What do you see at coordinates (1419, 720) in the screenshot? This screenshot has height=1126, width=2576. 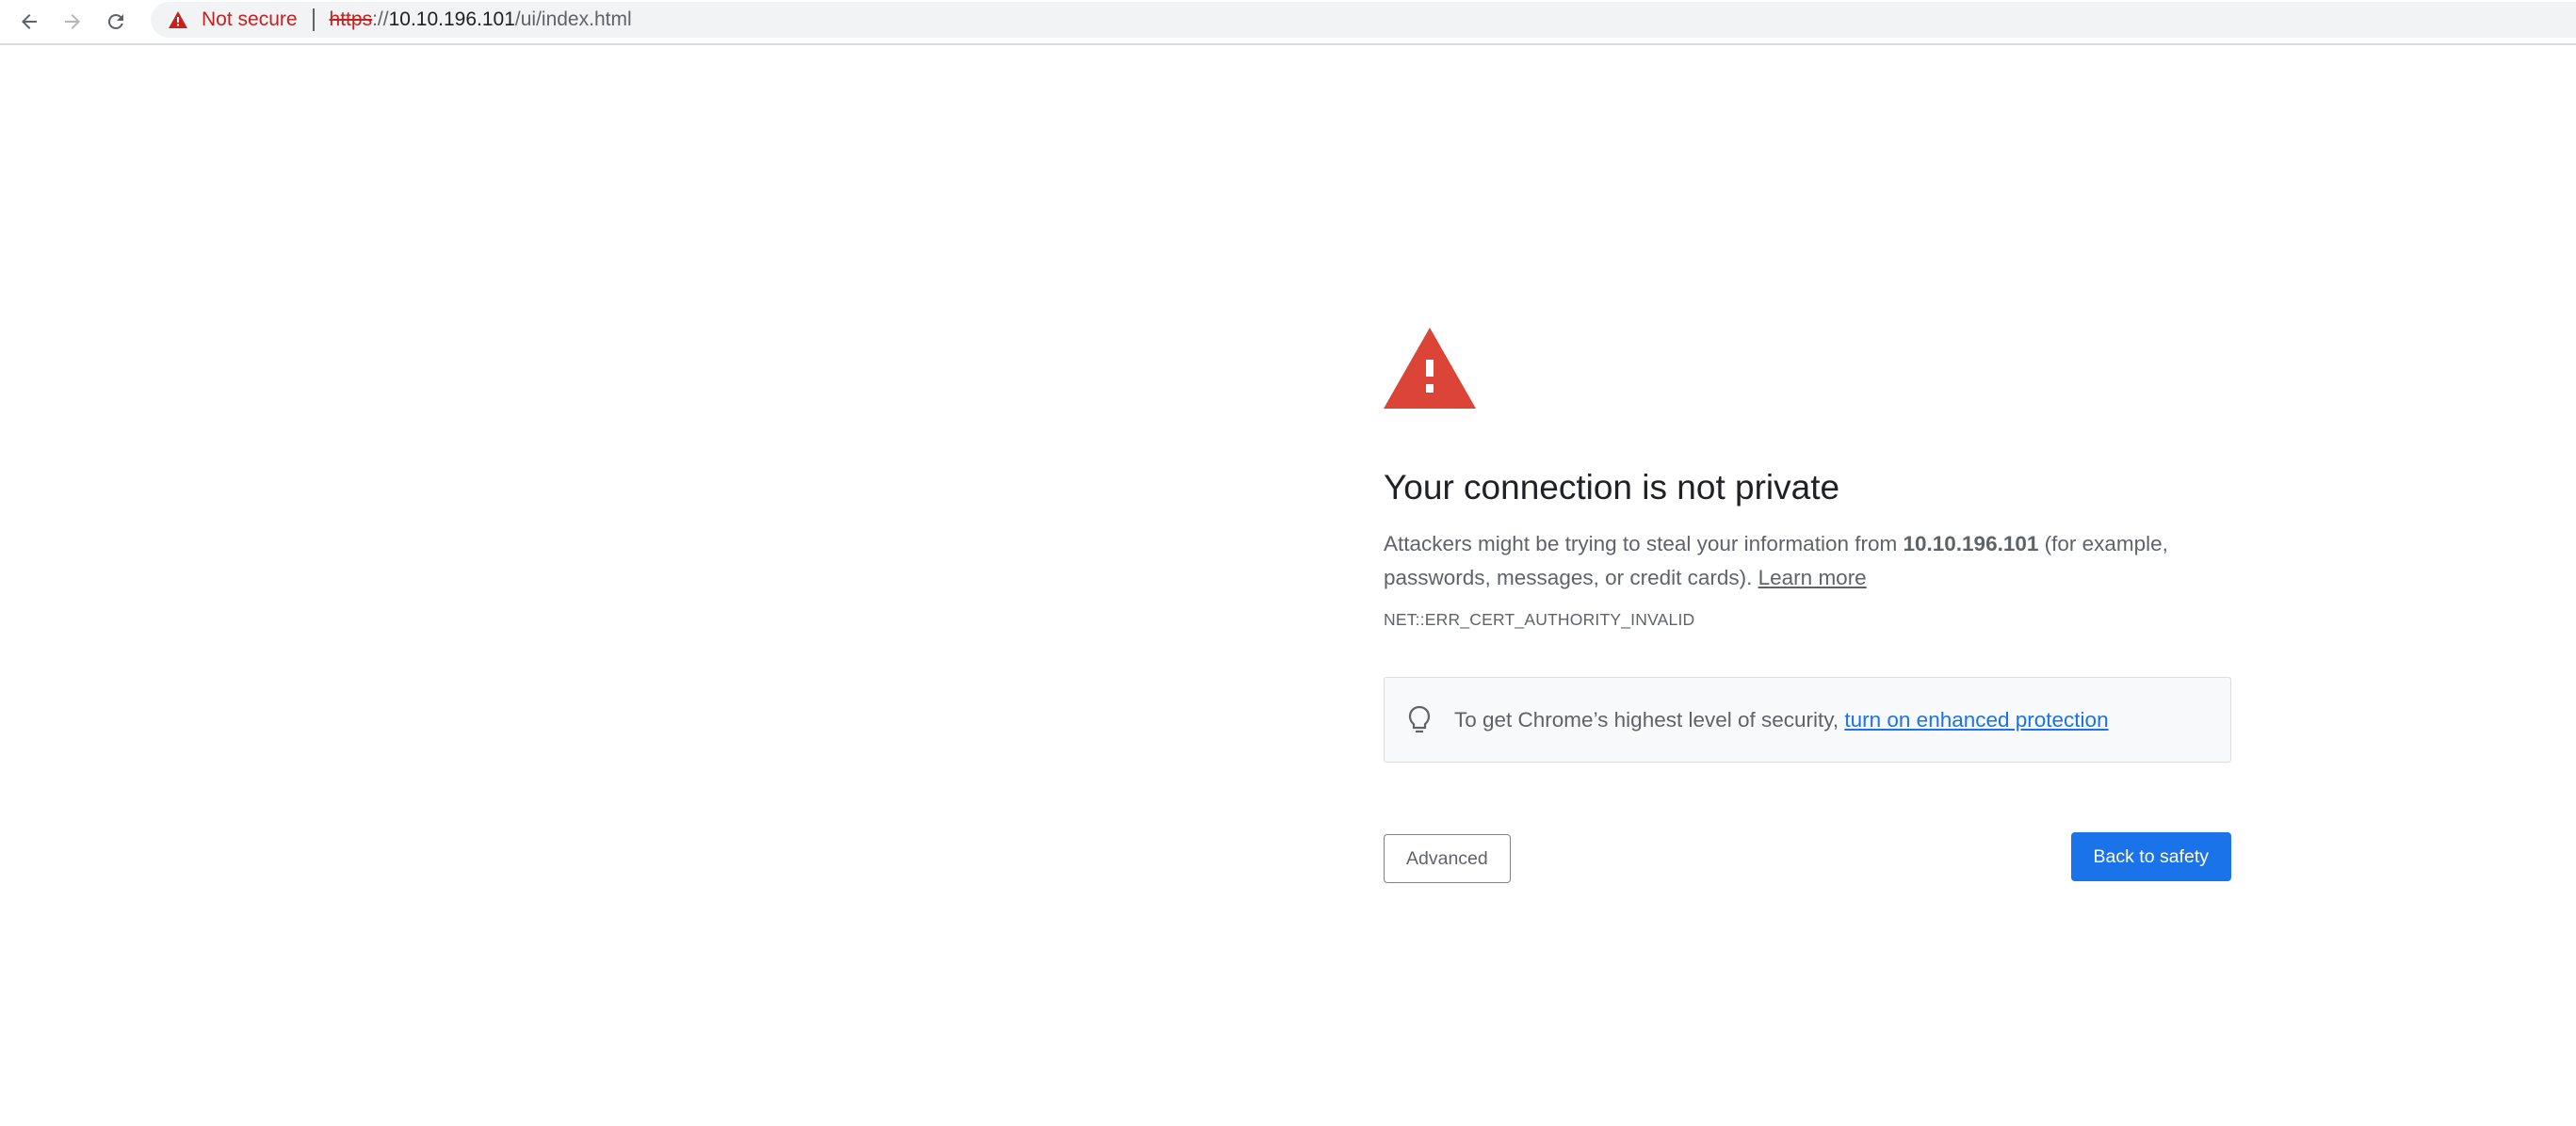 I see `lightbulb-icon` at bounding box center [1419, 720].